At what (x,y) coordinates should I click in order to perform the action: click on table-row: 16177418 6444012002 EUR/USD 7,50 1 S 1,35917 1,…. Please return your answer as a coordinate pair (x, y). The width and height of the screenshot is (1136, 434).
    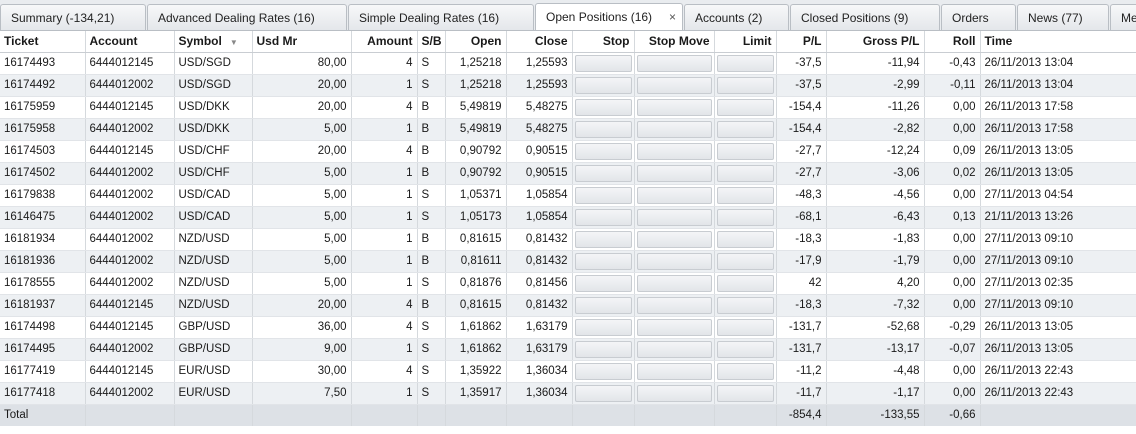
    Looking at the image, I should click on (568, 393).